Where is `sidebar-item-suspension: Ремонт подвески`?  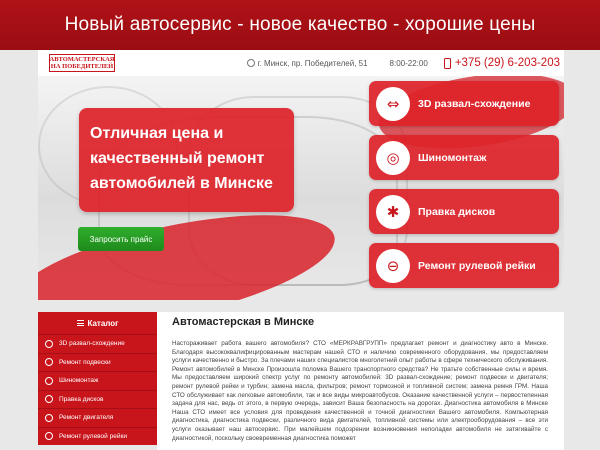 sidebar-item-suspension: Ремонт подвески is located at coordinates (97, 361).